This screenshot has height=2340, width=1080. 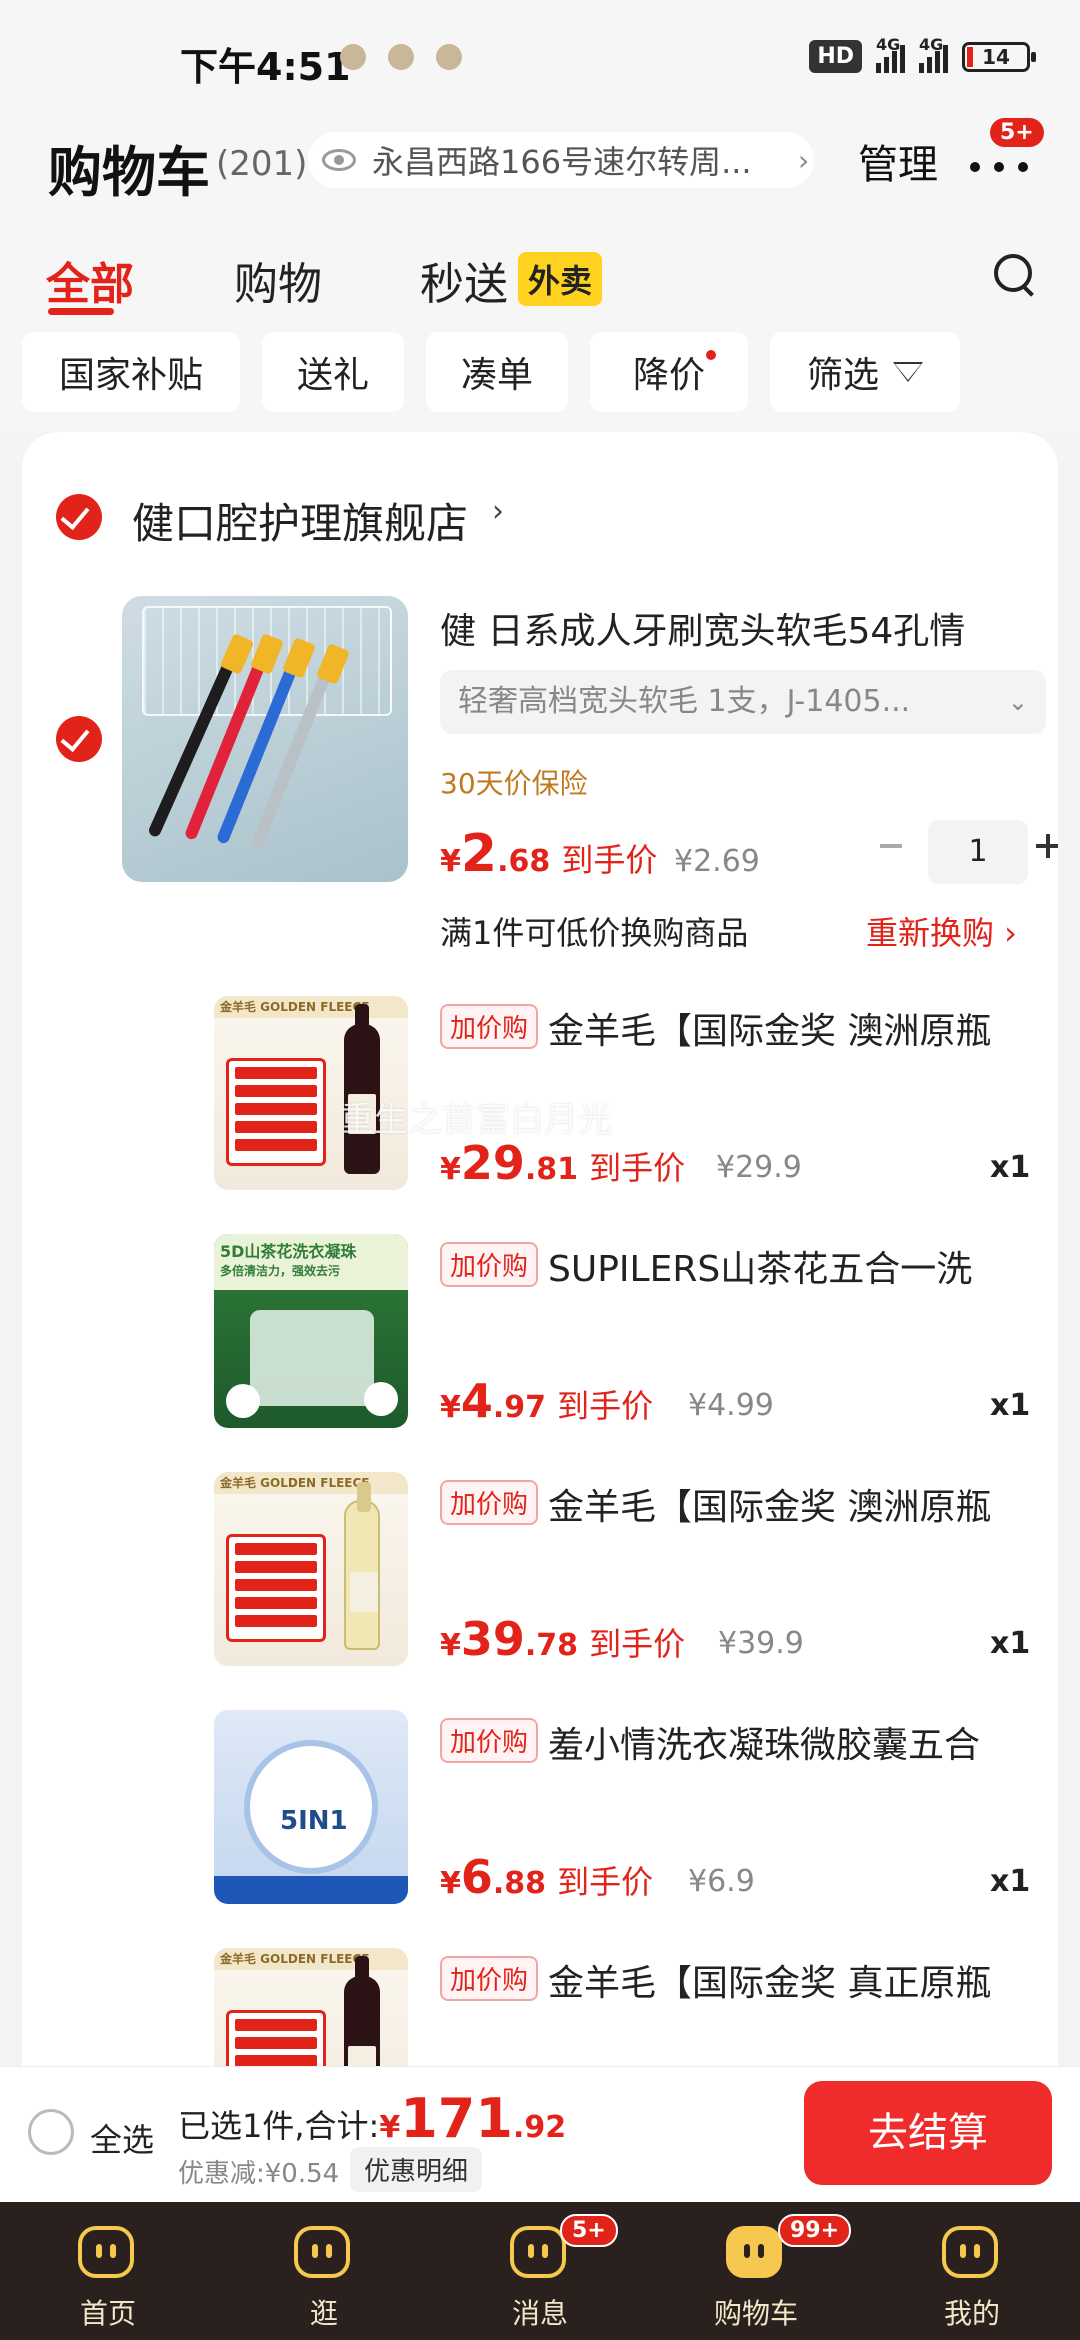 I want to click on price-integer: 39, so click(x=492, y=1639).